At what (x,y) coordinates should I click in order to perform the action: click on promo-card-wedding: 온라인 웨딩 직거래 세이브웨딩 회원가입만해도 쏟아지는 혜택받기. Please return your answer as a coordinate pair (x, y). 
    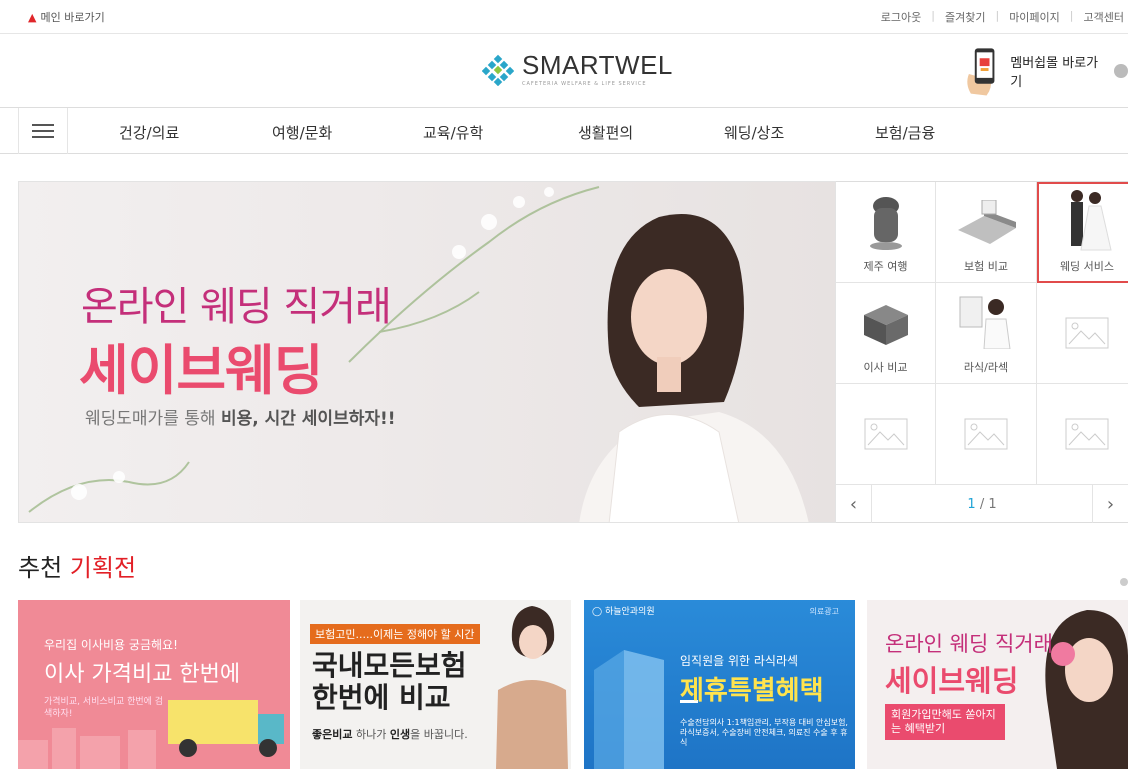
    Looking at the image, I should click on (997, 684).